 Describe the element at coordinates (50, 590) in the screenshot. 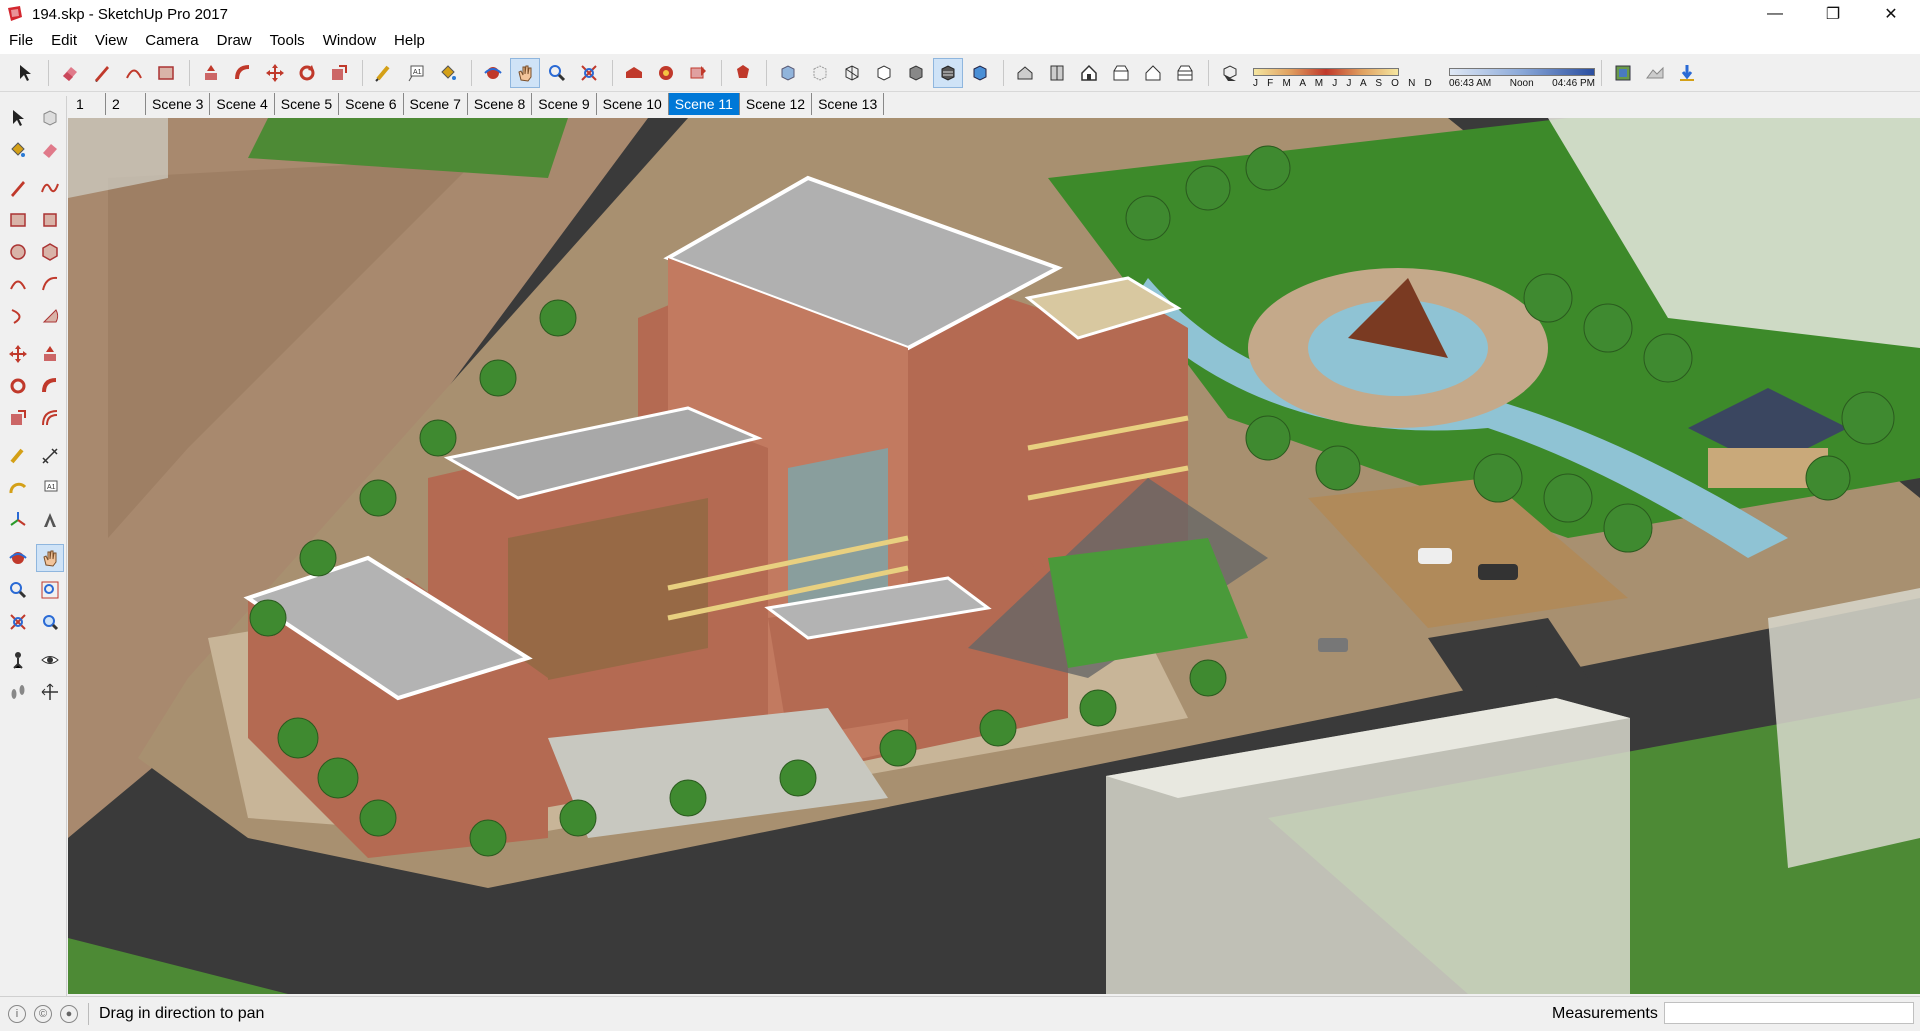

I see `zoom-window-button` at that location.